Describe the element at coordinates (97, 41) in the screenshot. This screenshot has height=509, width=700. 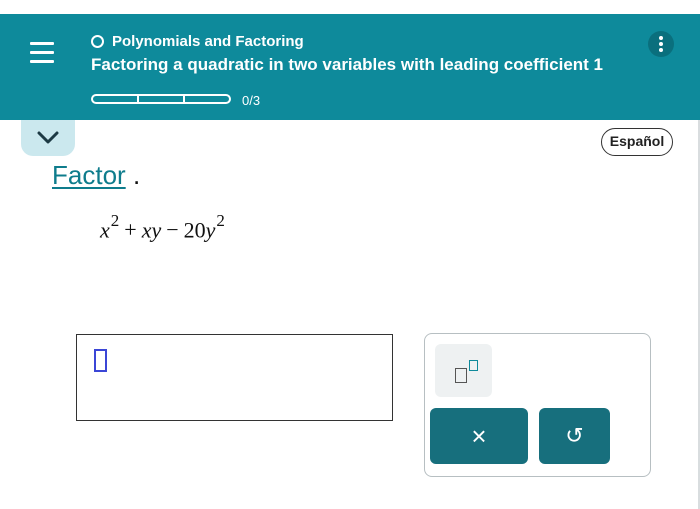
I see `topic-status-icon` at that location.